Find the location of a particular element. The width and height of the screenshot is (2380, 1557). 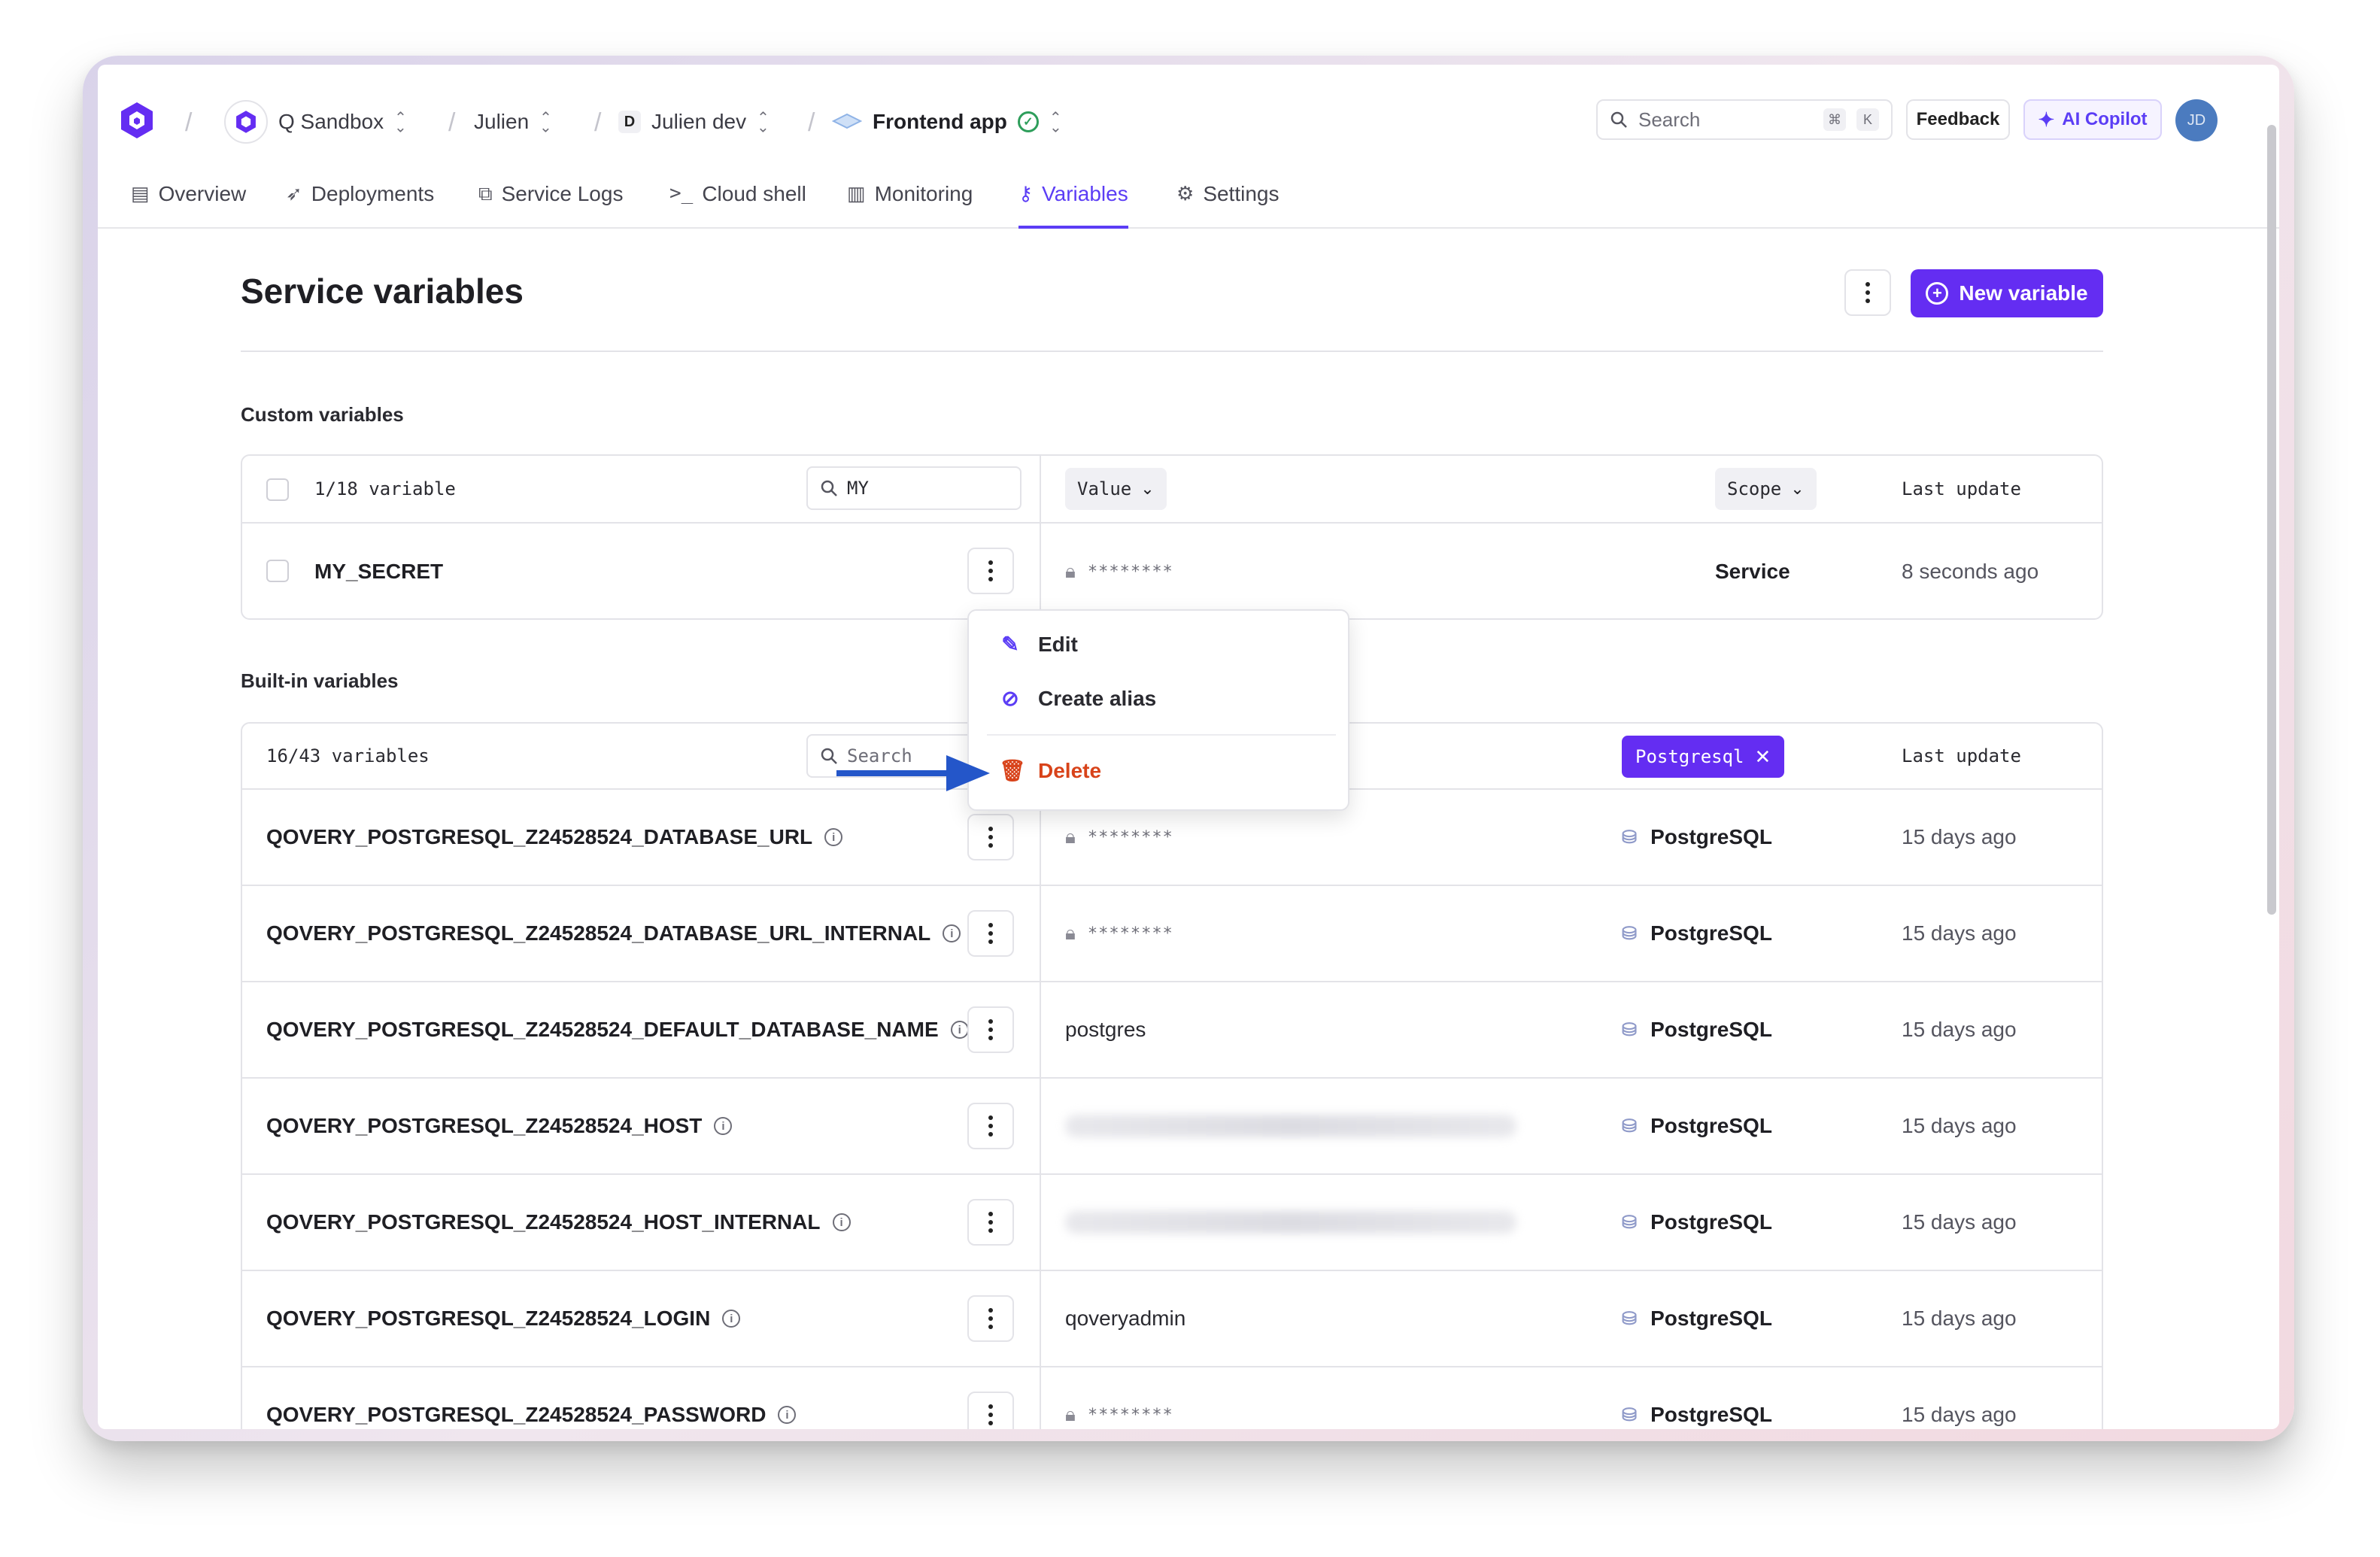

breadcrumb-service: Frontend app ✓ ⌃ ⌃ is located at coordinates (947, 122).